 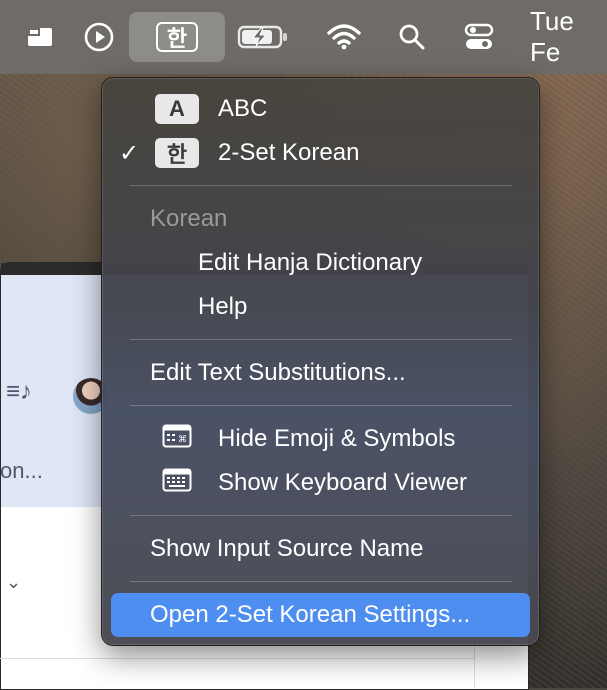 I want to click on chevron-down-icon: ⌄, so click(x=13, y=582).